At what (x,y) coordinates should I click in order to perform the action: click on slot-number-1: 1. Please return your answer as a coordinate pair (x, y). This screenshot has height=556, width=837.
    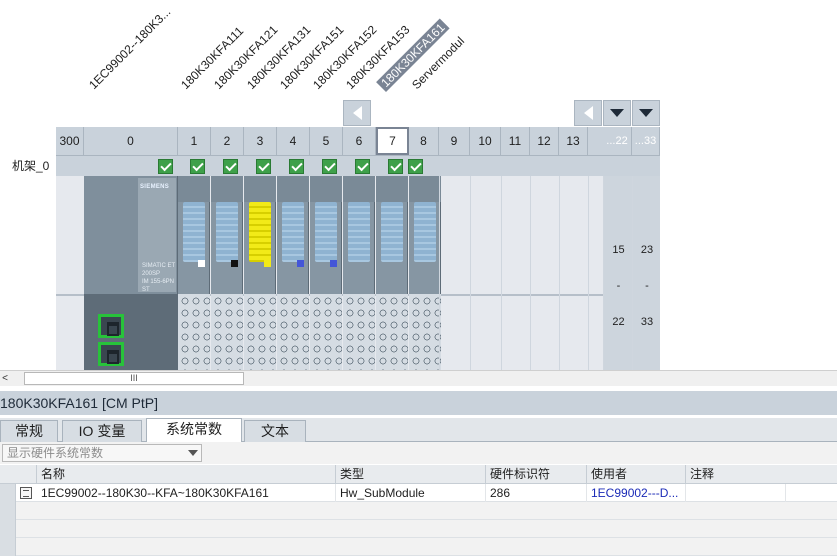
    Looking at the image, I should click on (194, 141).